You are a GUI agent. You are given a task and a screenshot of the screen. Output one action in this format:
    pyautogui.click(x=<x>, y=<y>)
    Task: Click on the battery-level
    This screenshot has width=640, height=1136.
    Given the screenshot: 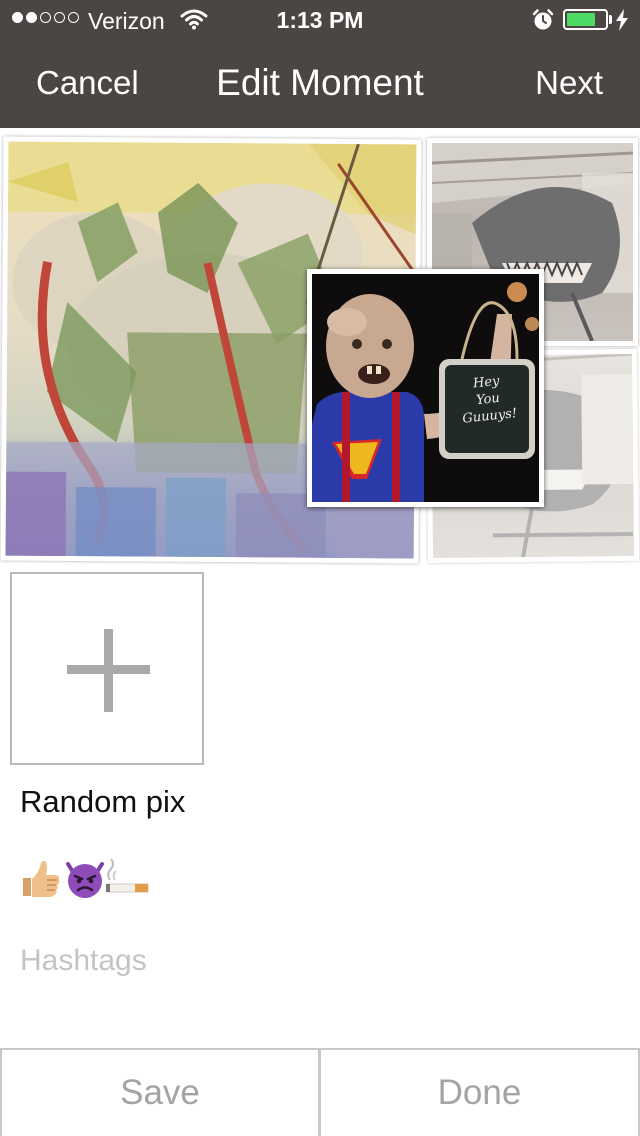 What is the action you would take?
    pyautogui.click(x=581, y=19)
    